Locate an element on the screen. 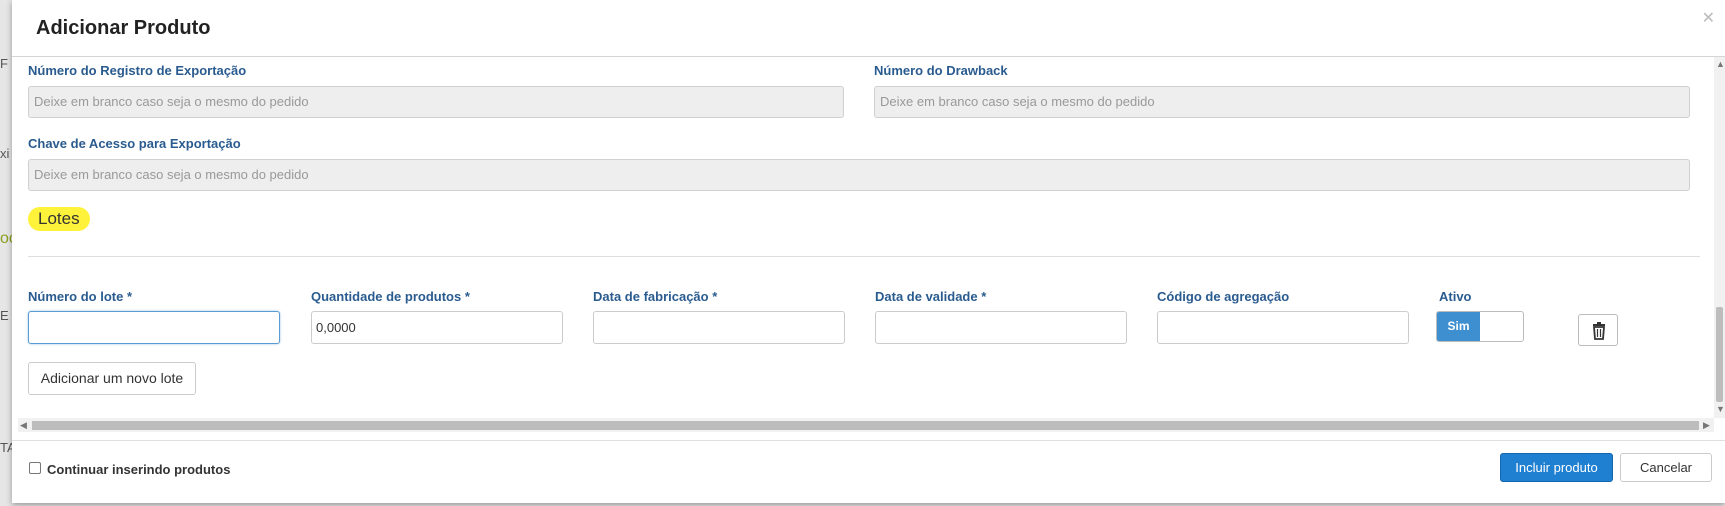 Image resolution: width=1725 pixels, height=506 pixels. registro-exportacao-label: Número do Registro de Exportação is located at coordinates (137, 70).